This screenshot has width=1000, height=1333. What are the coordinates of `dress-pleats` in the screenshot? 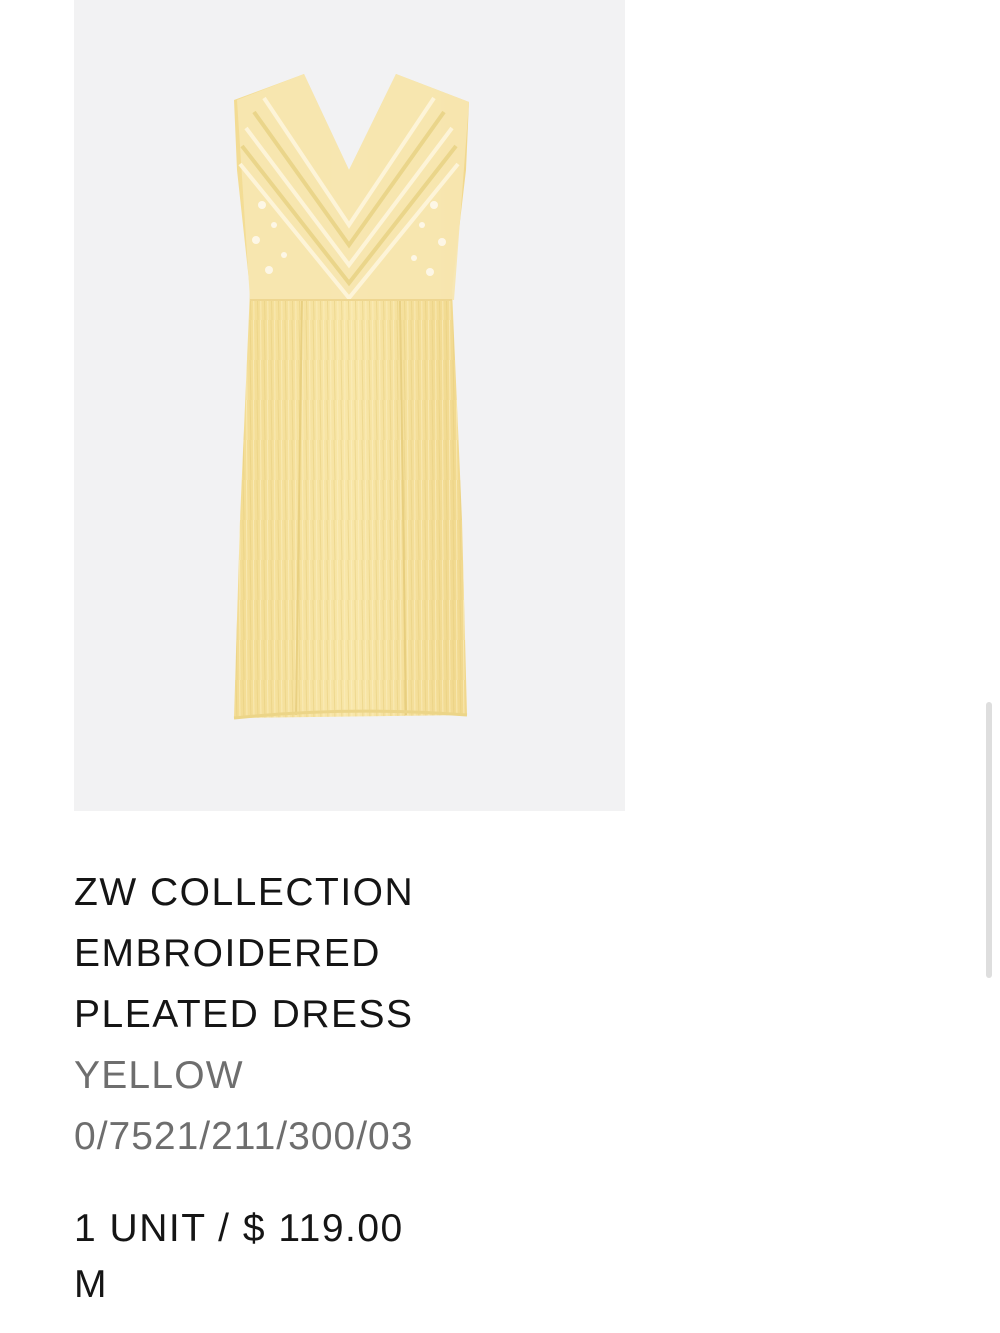 It's located at (350, 509).